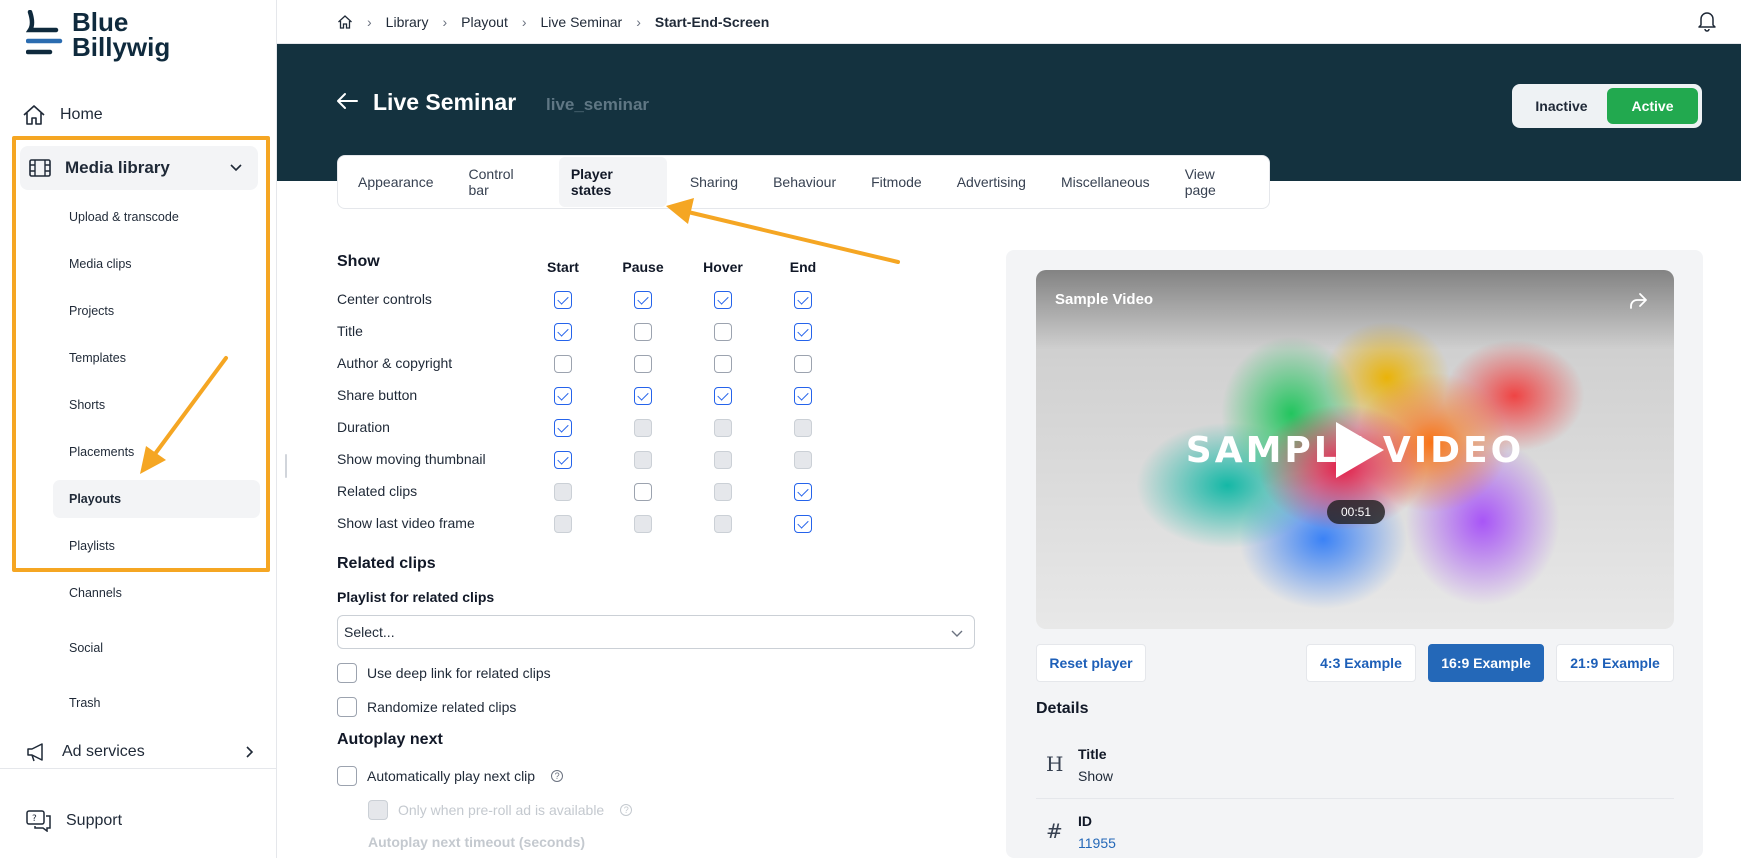 The height and width of the screenshot is (858, 1741). I want to click on deep-link-option: Use deep link for related clips, so click(444, 673).